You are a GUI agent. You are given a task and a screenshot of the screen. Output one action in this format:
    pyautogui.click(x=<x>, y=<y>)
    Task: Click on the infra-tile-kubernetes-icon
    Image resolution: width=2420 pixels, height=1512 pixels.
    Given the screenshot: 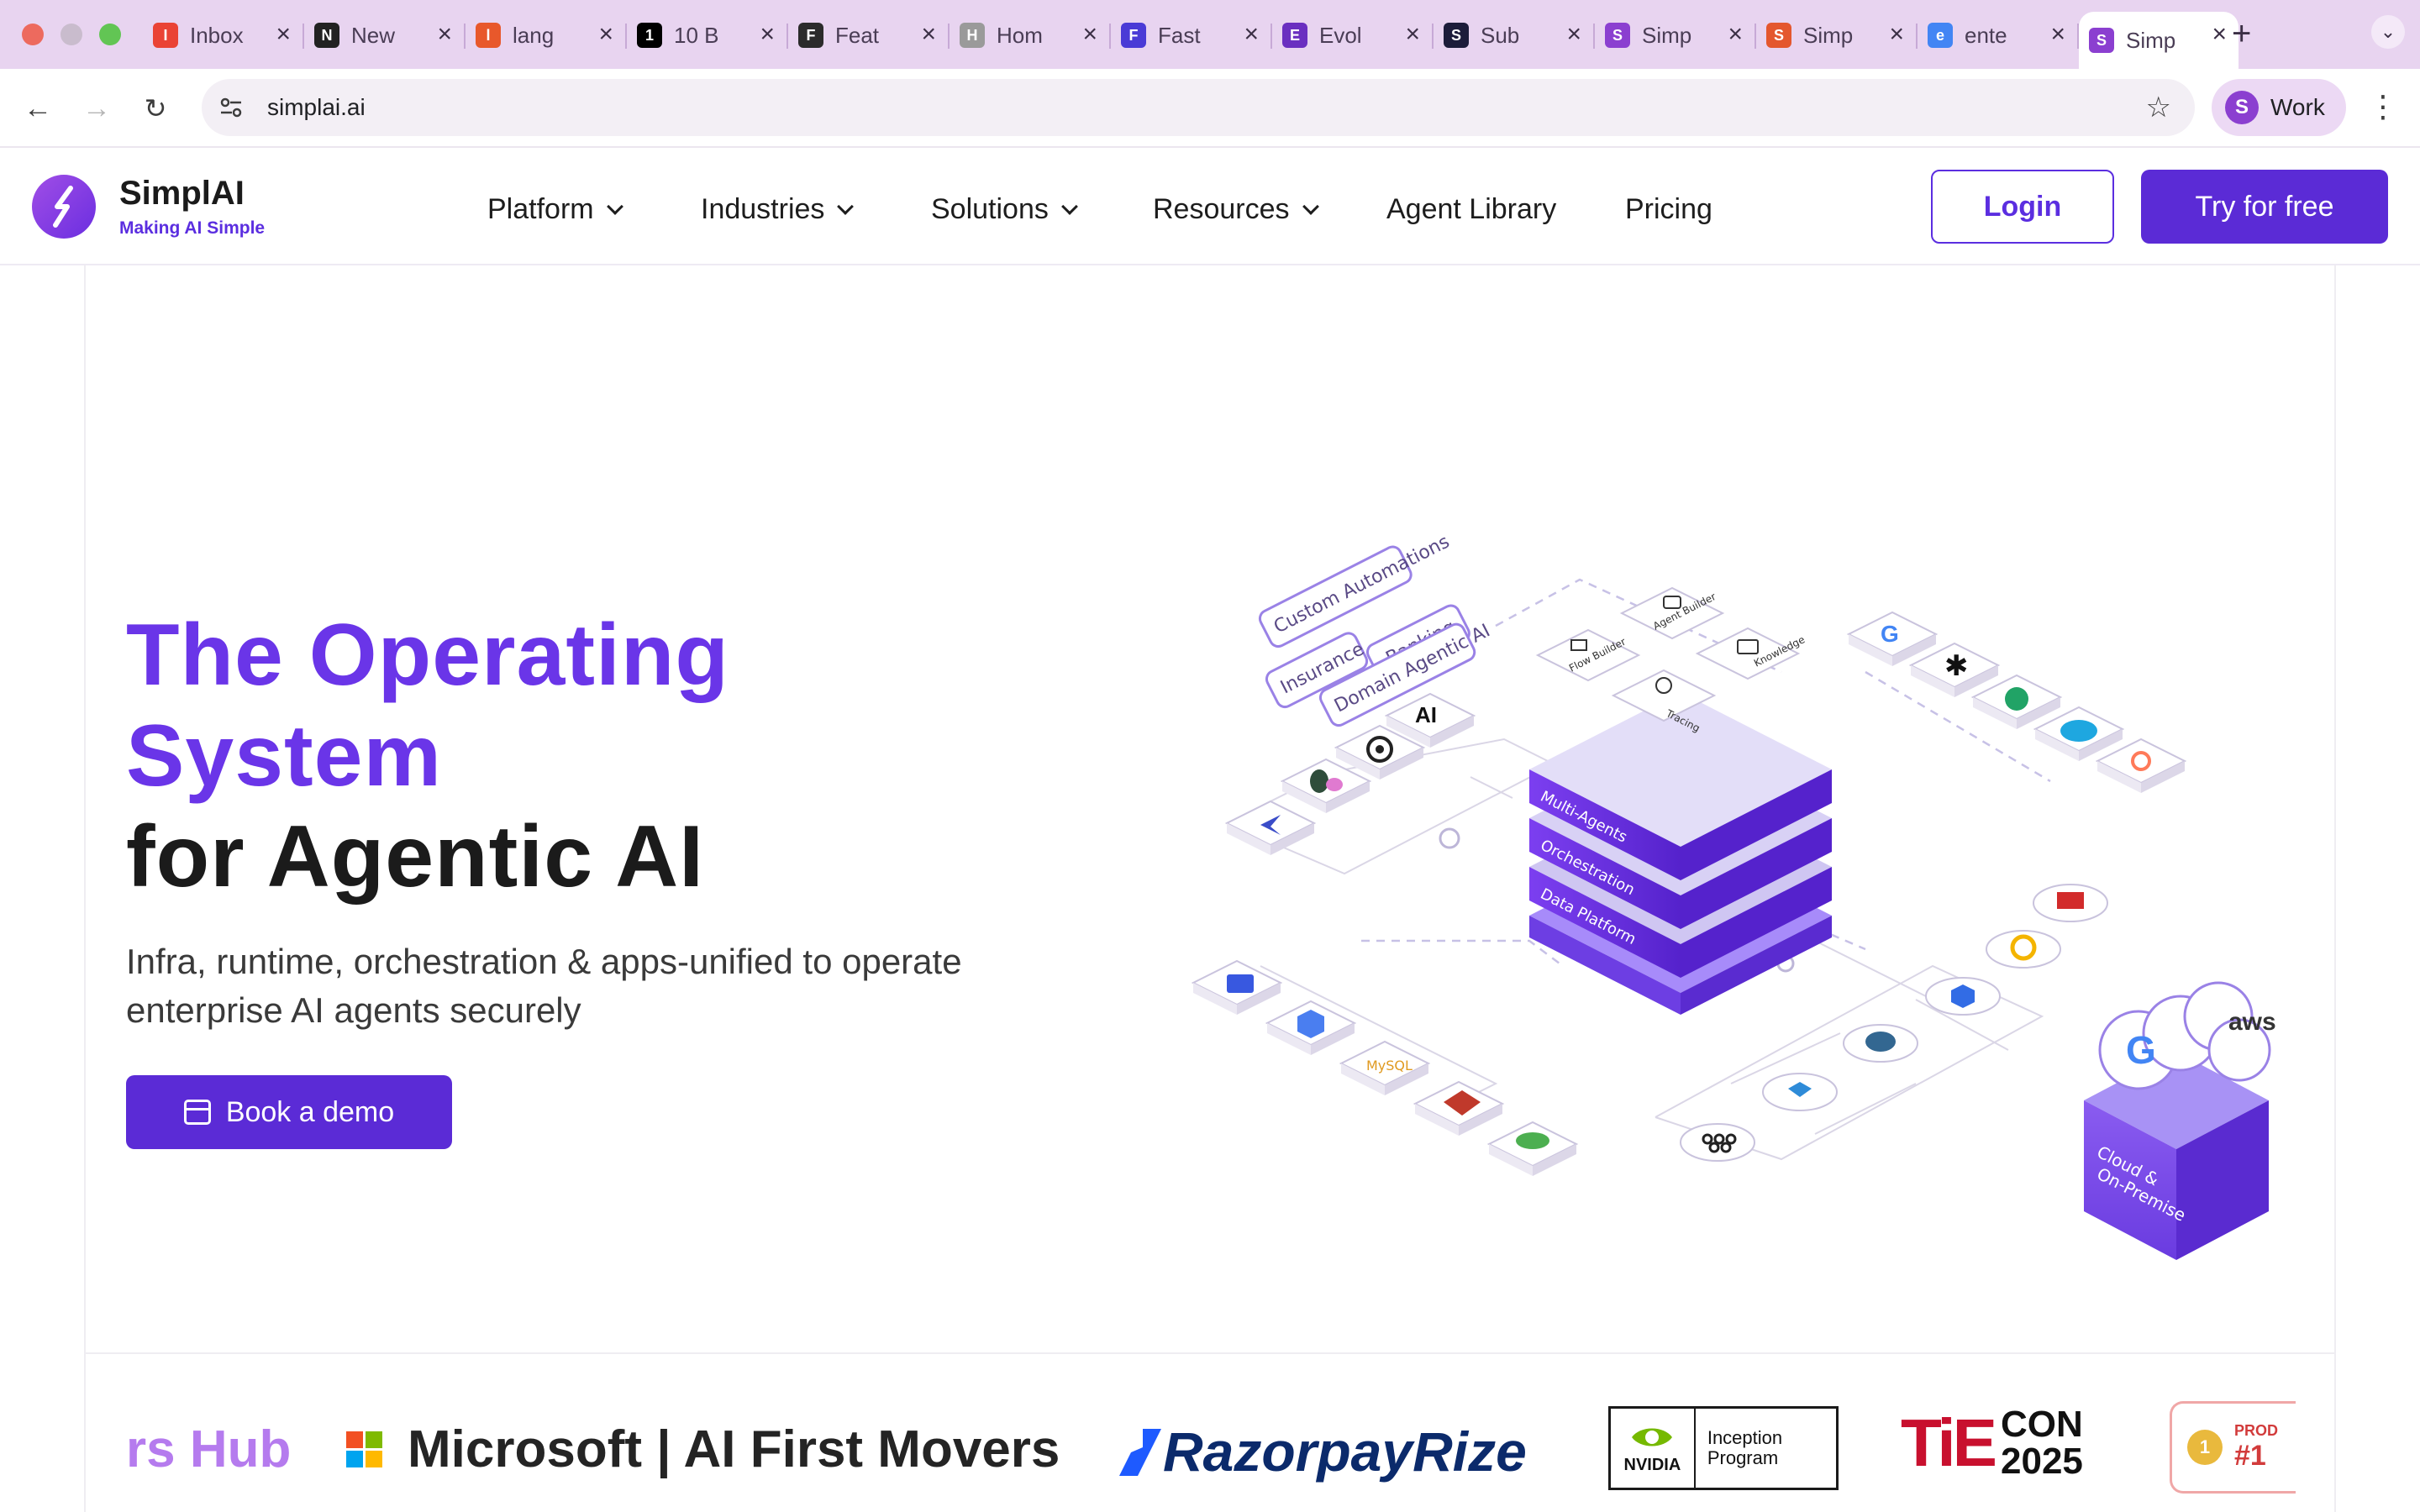 What is the action you would take?
    pyautogui.click(x=1963, y=996)
    